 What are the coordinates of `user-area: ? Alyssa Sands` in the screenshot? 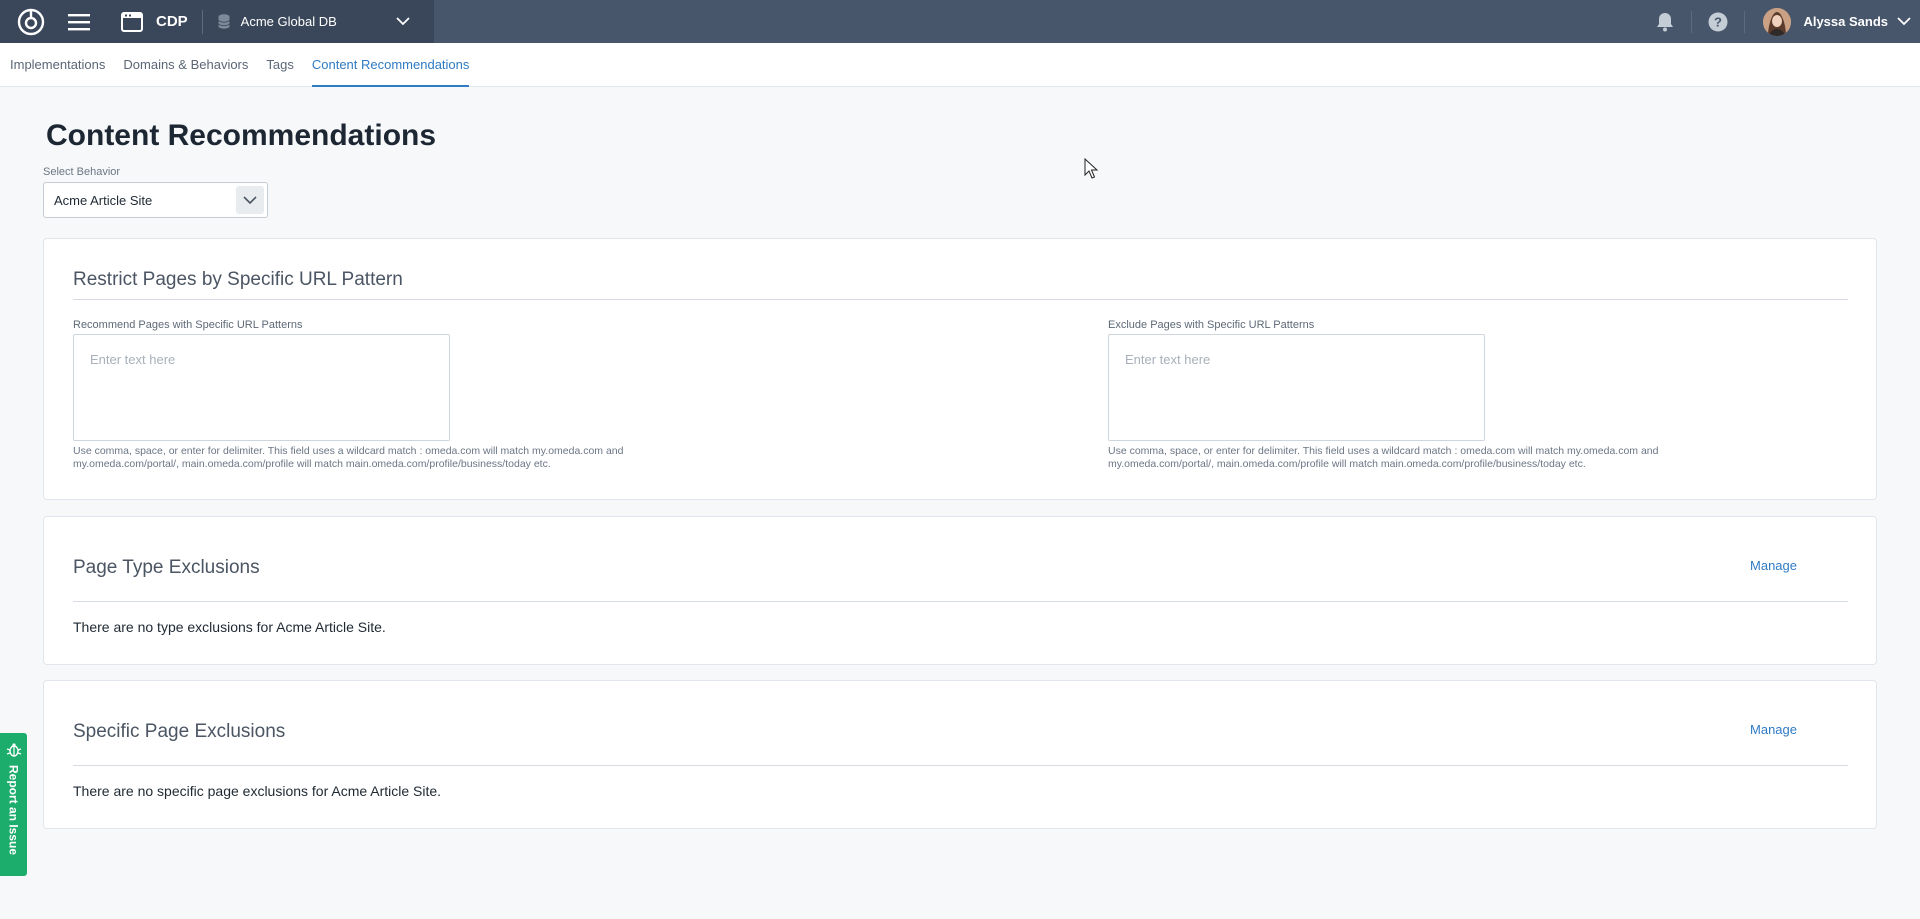 It's located at (1786, 21).